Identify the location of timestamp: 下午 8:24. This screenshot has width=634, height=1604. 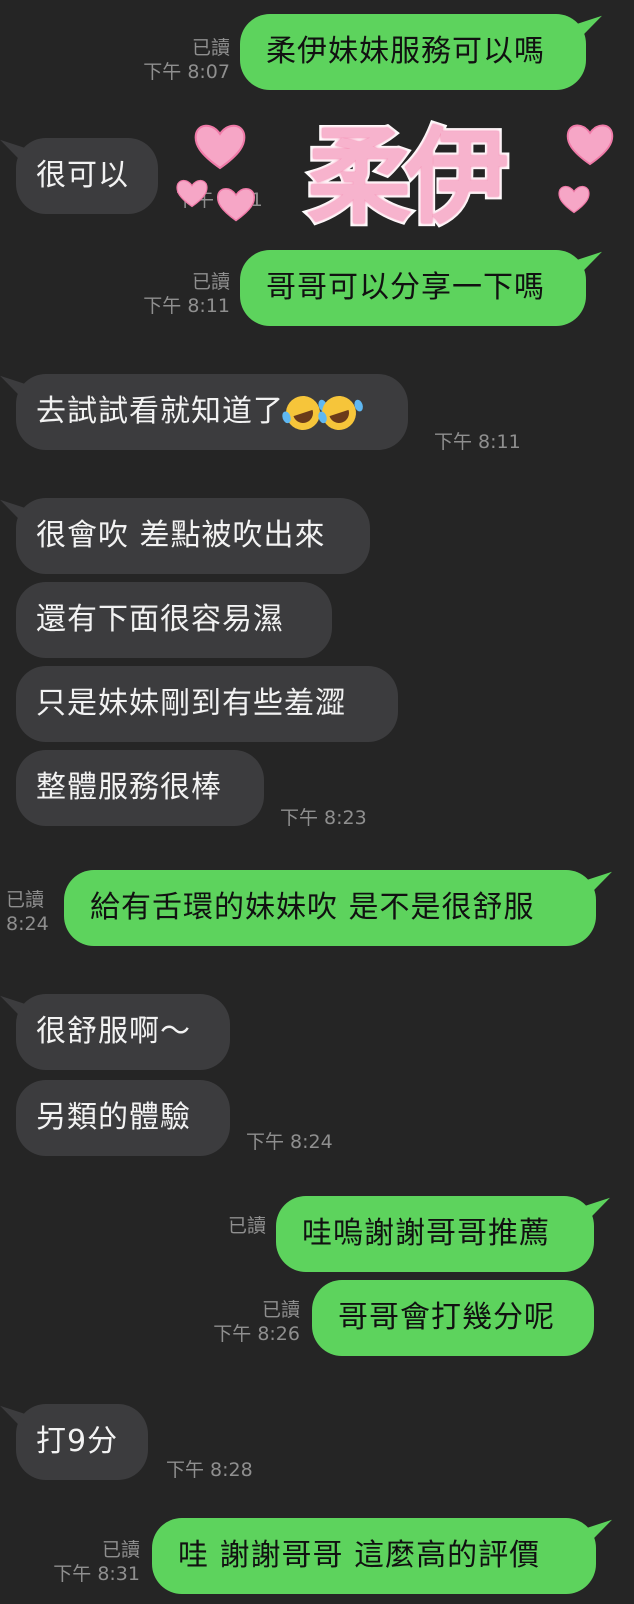
(289, 1142).